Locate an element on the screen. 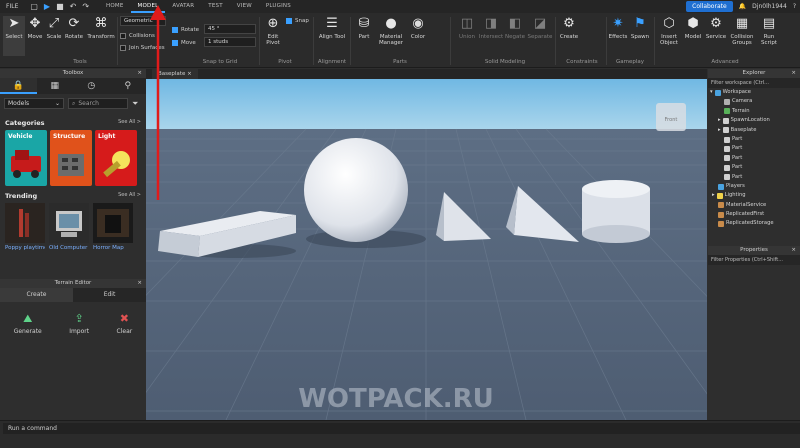  material-icon is located at coordinates (721, 205).